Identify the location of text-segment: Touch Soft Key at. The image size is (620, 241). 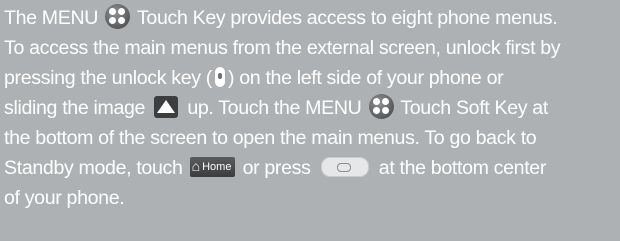
(474, 108).